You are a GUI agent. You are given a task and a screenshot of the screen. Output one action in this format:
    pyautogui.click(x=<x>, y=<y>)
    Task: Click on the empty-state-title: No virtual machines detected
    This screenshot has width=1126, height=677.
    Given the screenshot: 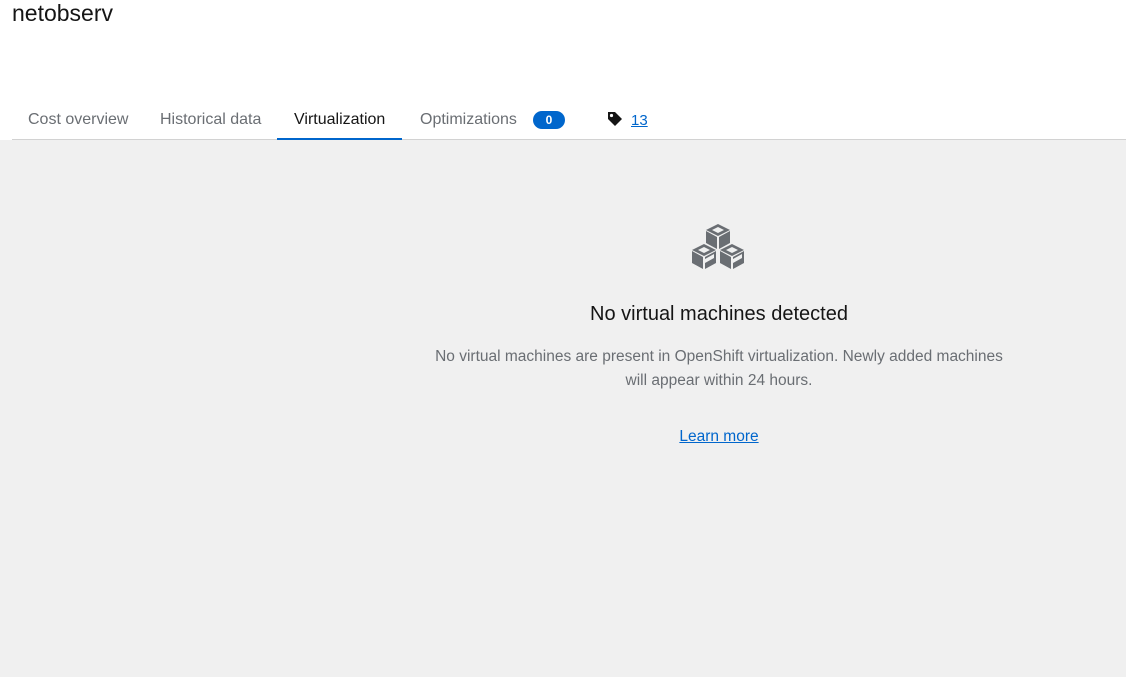 What is the action you would take?
    pyautogui.click(x=719, y=314)
    